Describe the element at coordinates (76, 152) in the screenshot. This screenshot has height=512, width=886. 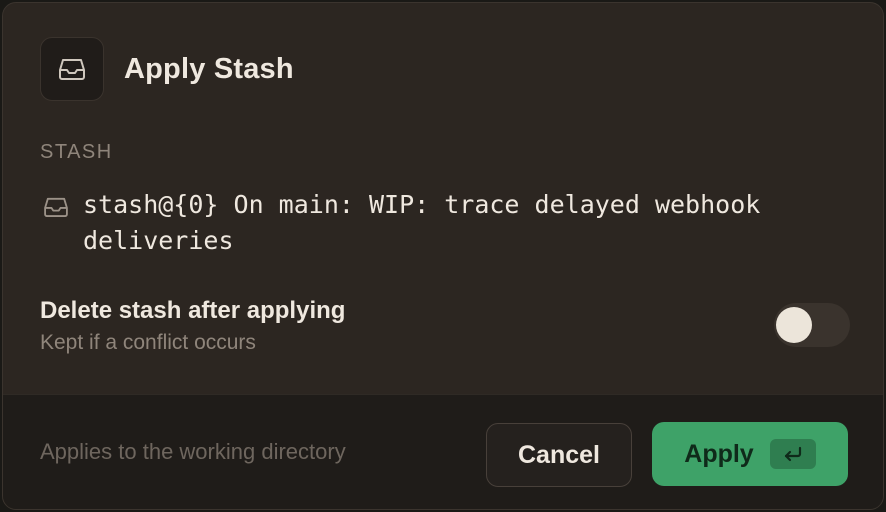
I see `stash-section-label: STASH` at that location.